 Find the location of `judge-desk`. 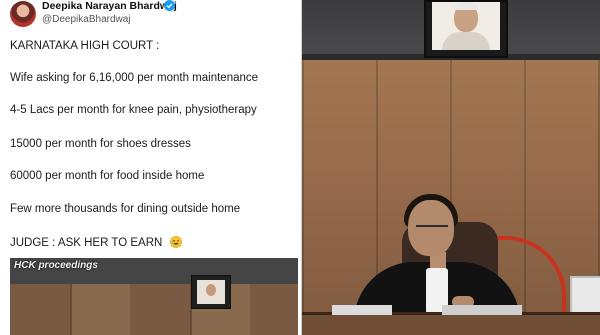

judge-desk is located at coordinates (451, 323).